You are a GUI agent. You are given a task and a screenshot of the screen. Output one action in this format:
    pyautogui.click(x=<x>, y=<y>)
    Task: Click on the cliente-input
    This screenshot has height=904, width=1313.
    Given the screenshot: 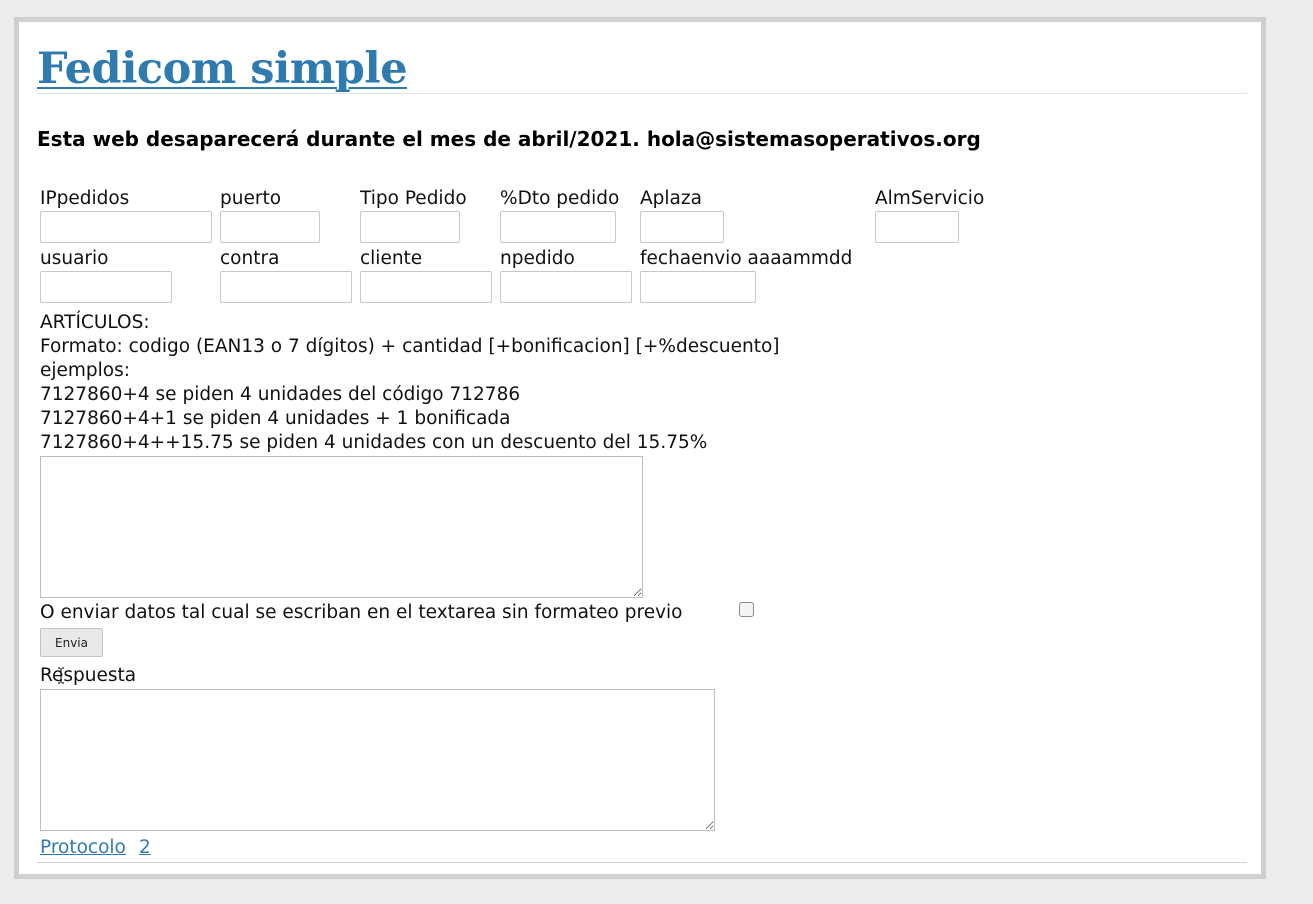 What is the action you would take?
    pyautogui.click(x=426, y=287)
    